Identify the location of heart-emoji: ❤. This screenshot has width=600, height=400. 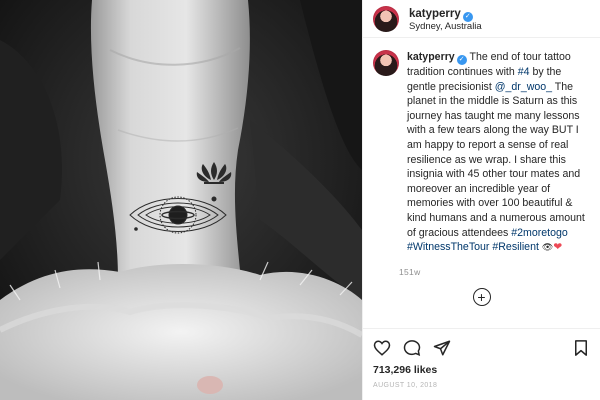
(558, 247).